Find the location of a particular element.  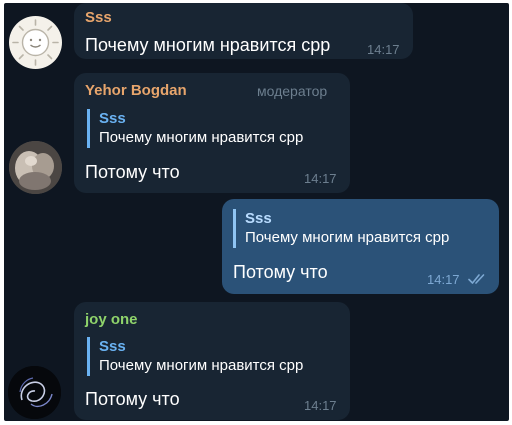

smiling-sun-icon is located at coordinates (35, 42).